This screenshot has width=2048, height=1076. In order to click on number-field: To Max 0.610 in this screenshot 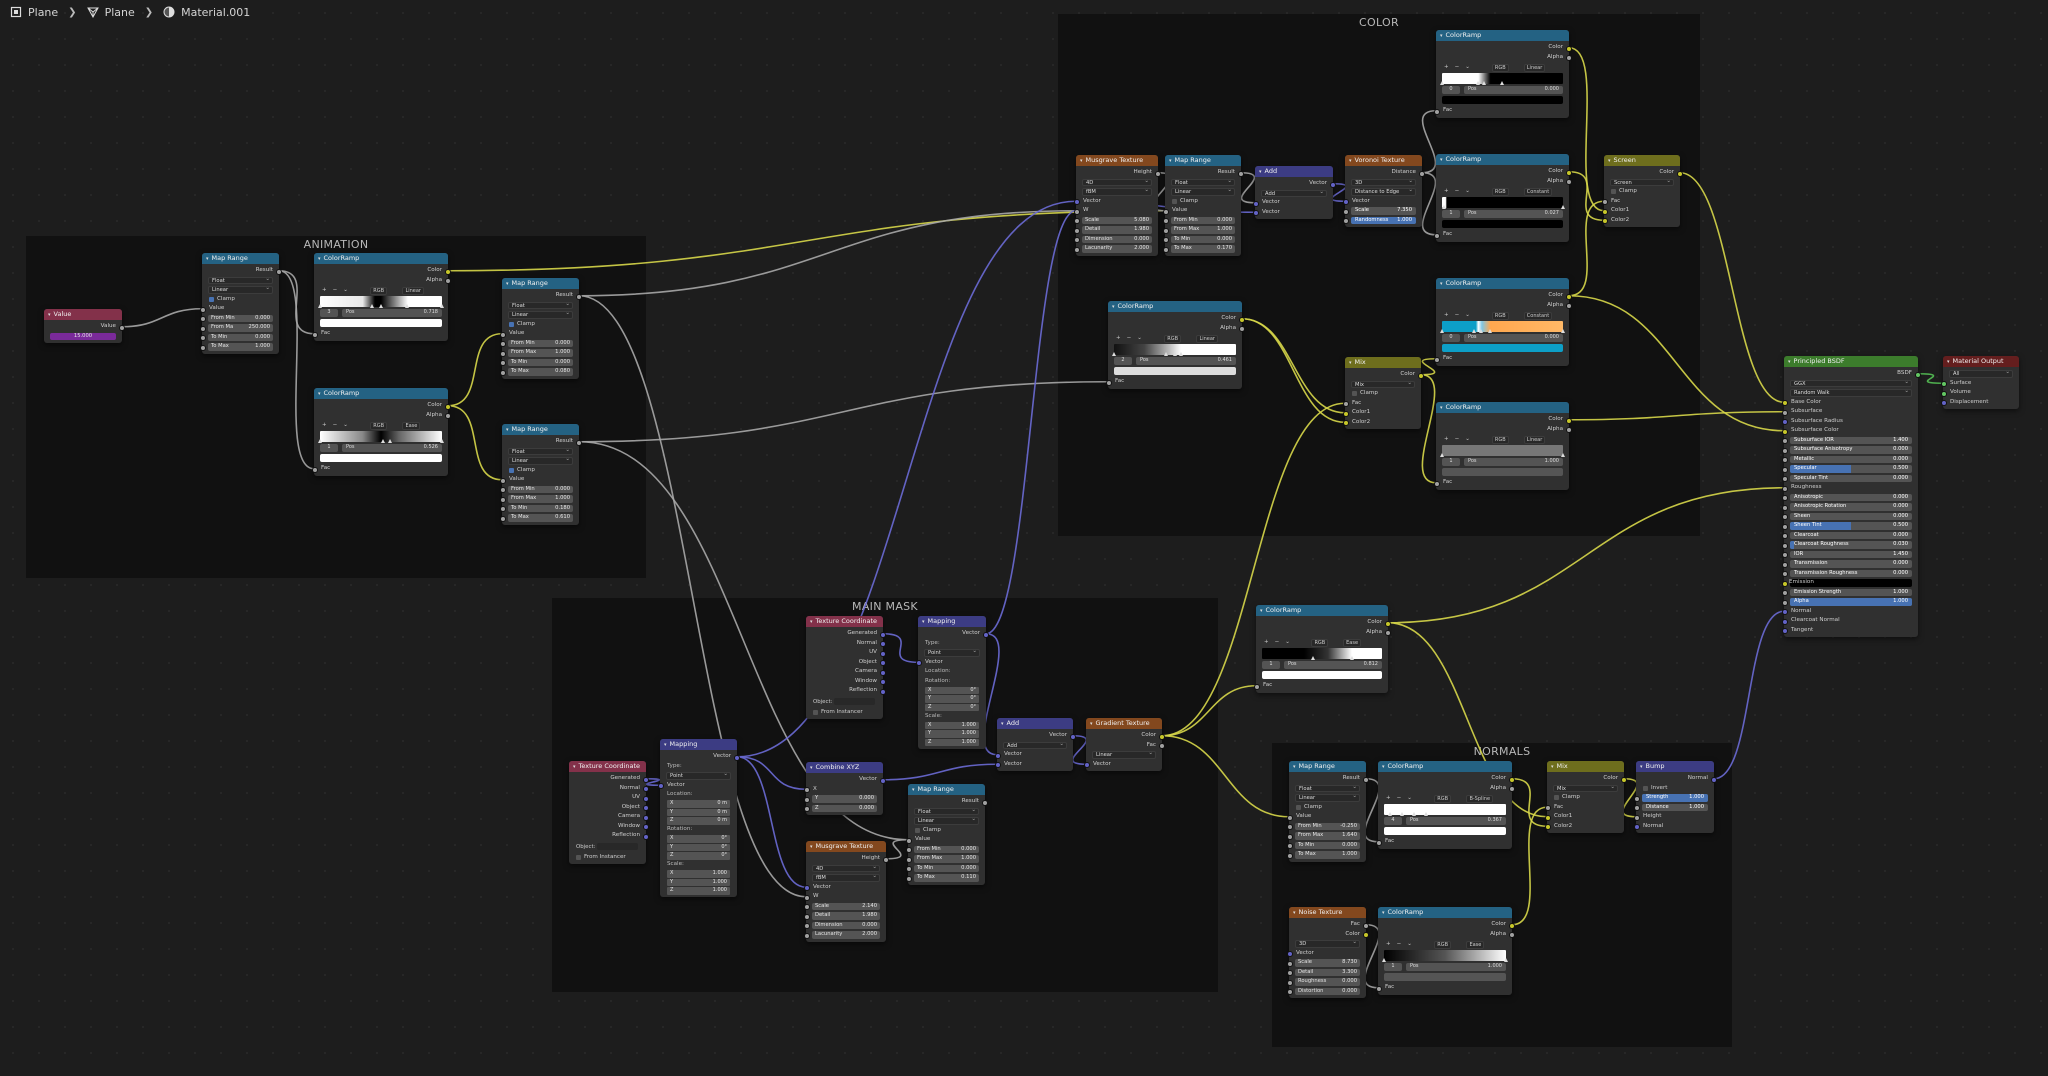, I will do `click(540, 518)`.